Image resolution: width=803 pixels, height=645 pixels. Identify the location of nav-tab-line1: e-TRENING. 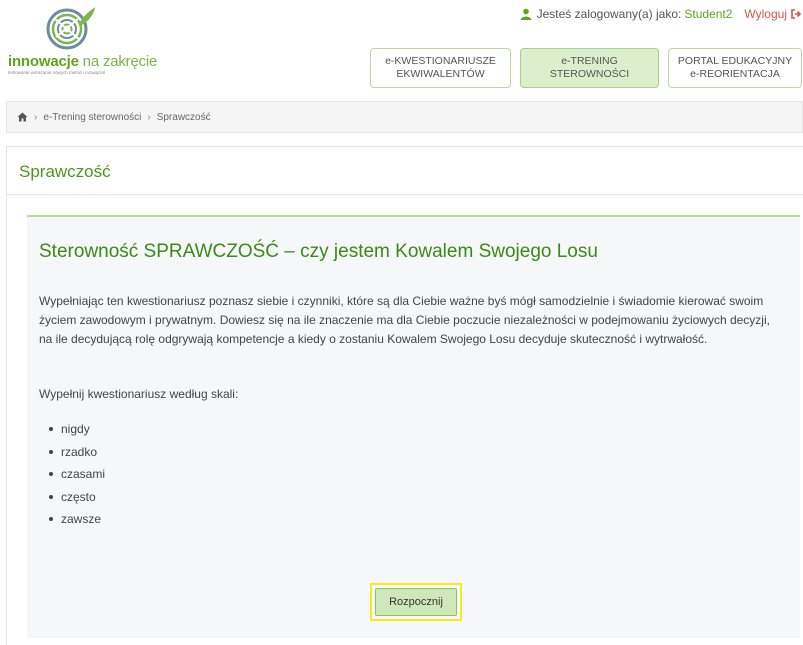
(589, 61).